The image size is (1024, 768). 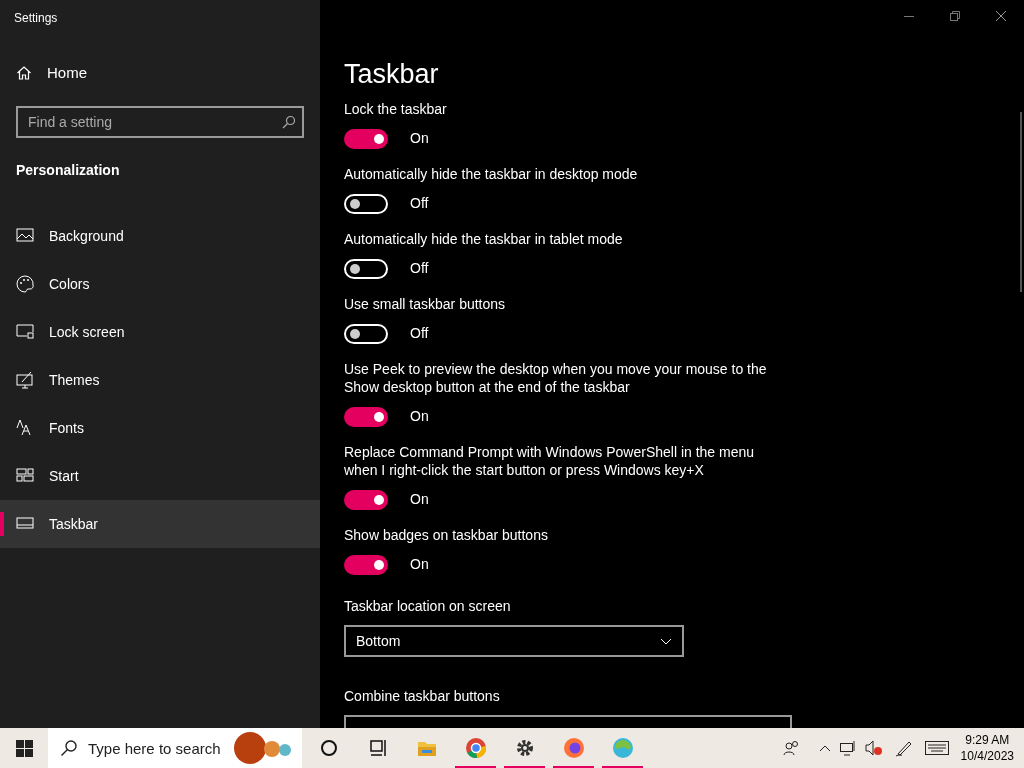 What do you see at coordinates (160, 332) in the screenshot?
I see `sidebar-item: Lock screen` at bounding box center [160, 332].